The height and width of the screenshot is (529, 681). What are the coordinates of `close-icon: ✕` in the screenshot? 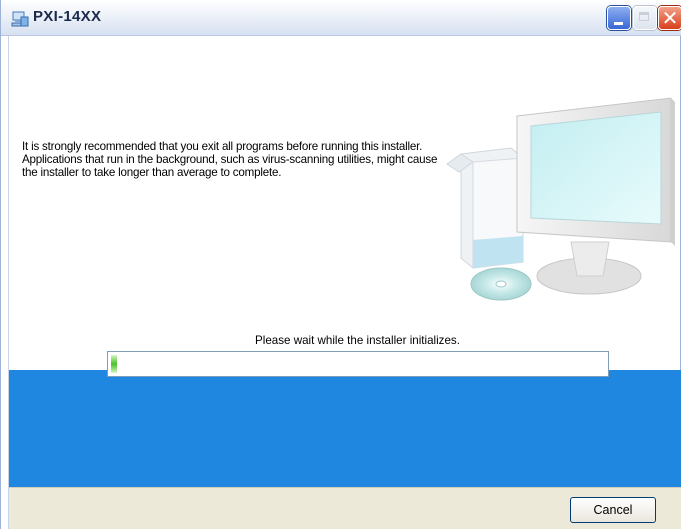 It's located at (670, 18).